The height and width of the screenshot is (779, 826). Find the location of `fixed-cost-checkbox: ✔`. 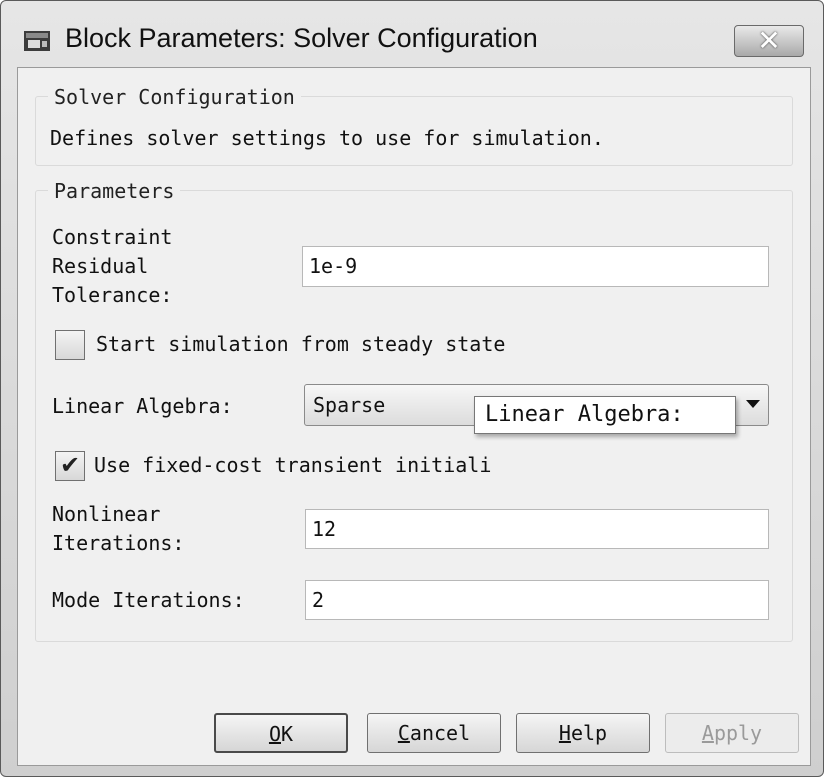

fixed-cost-checkbox: ✔ is located at coordinates (70, 466).